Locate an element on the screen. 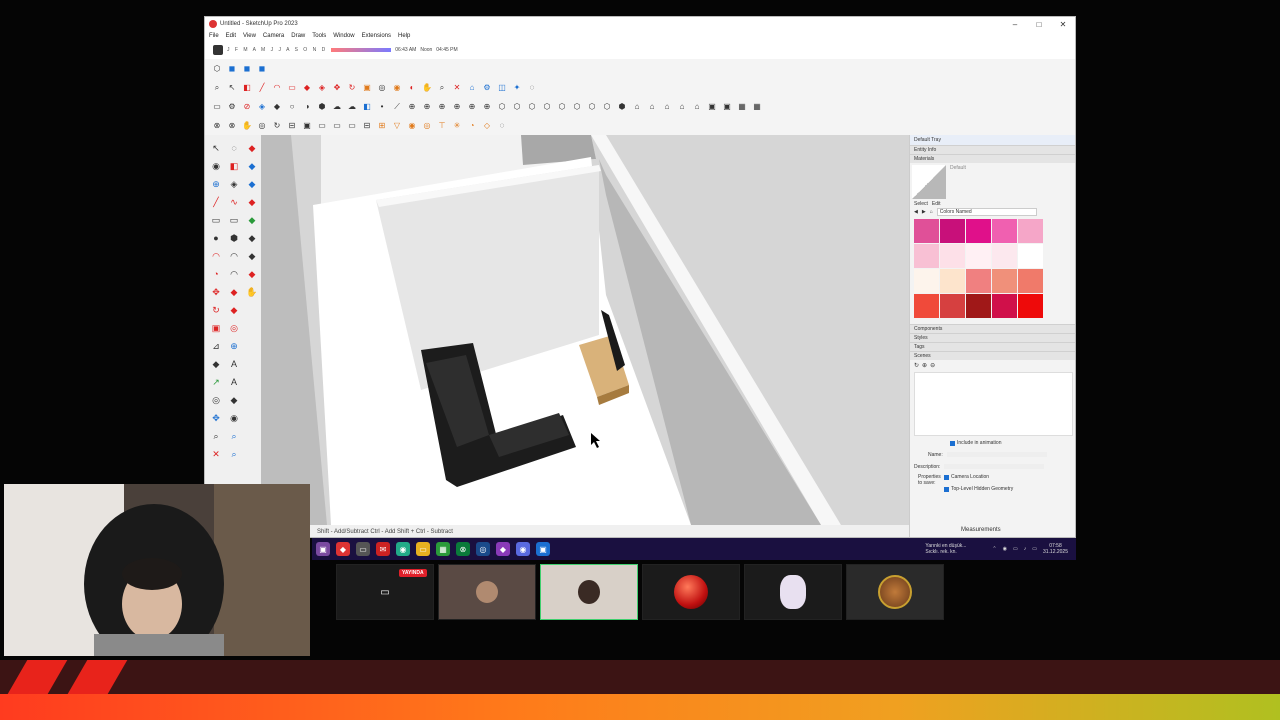 The image size is (1280, 720). component-tool-icon: ◆ is located at coordinates (252, 166).